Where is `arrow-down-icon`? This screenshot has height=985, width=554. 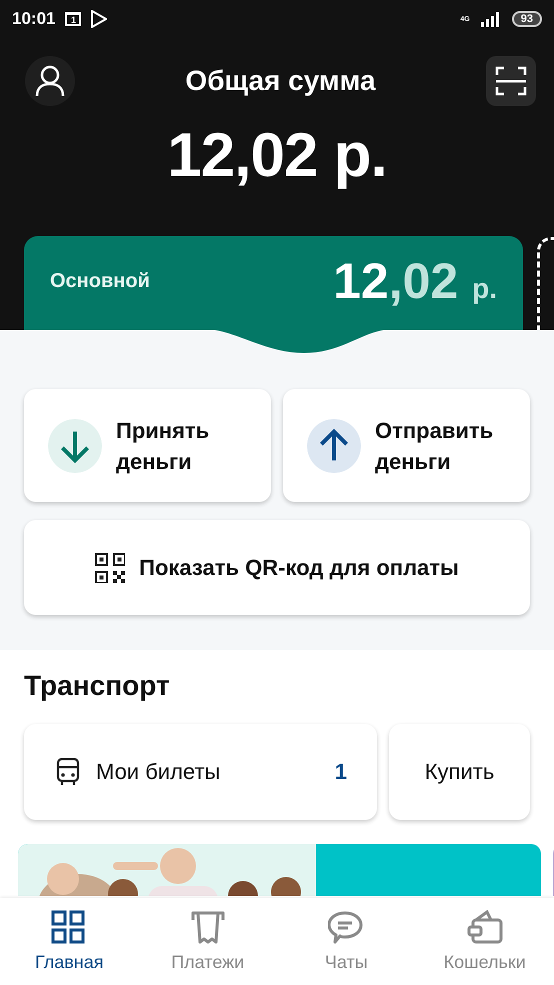 arrow-down-icon is located at coordinates (75, 445).